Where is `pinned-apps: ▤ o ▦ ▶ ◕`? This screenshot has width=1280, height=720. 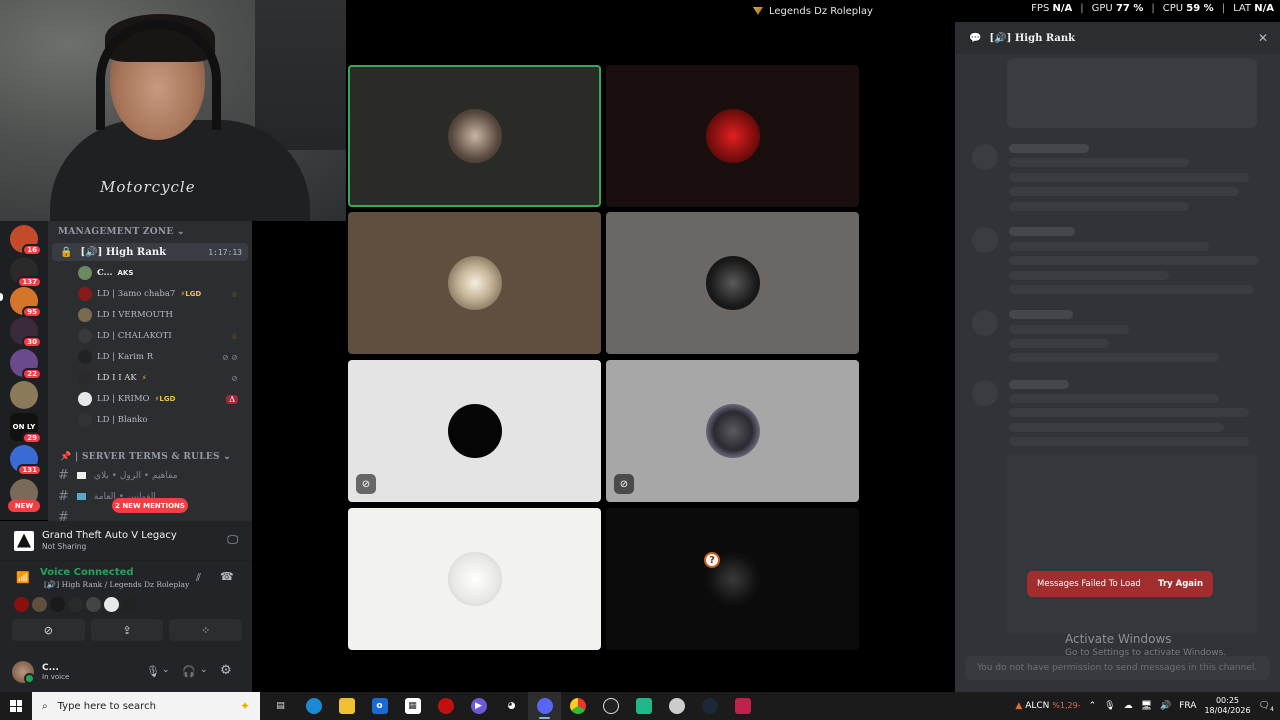
pinned-apps: ▤ o ▦ ▶ ◕ is located at coordinates (511, 706).